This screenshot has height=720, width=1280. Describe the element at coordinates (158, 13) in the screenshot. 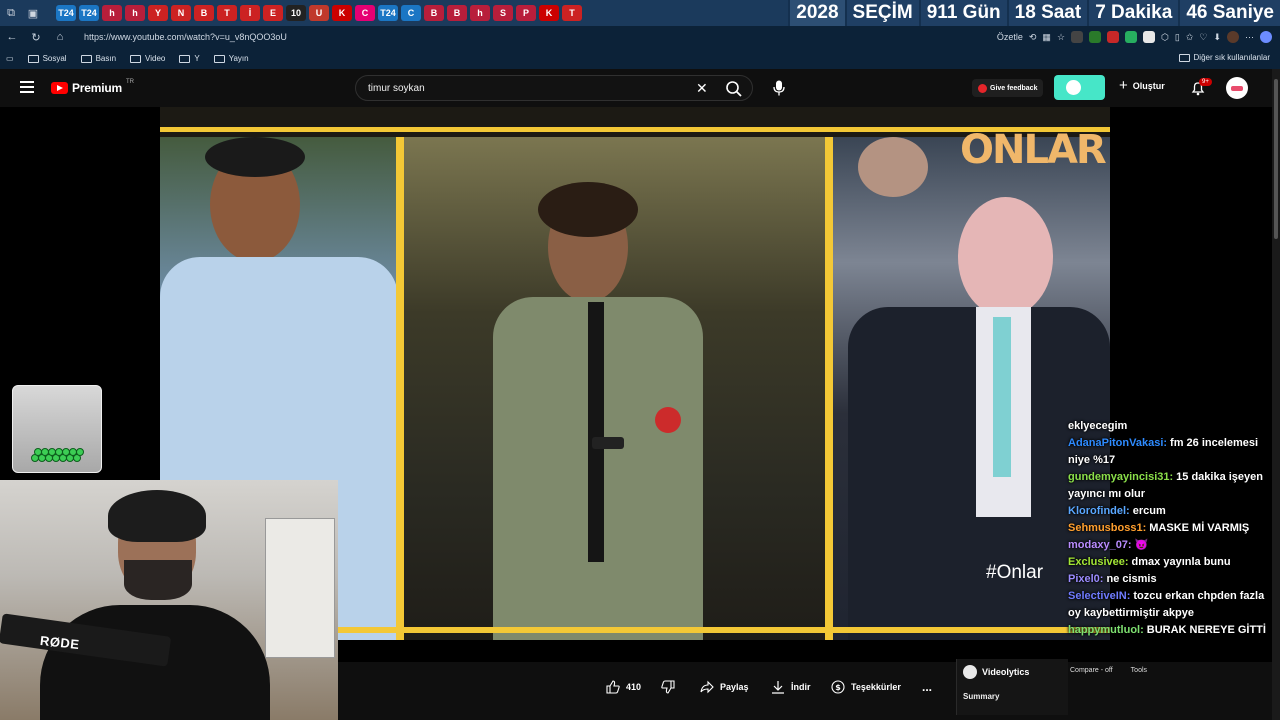

I see `browser-tab: Y` at that location.